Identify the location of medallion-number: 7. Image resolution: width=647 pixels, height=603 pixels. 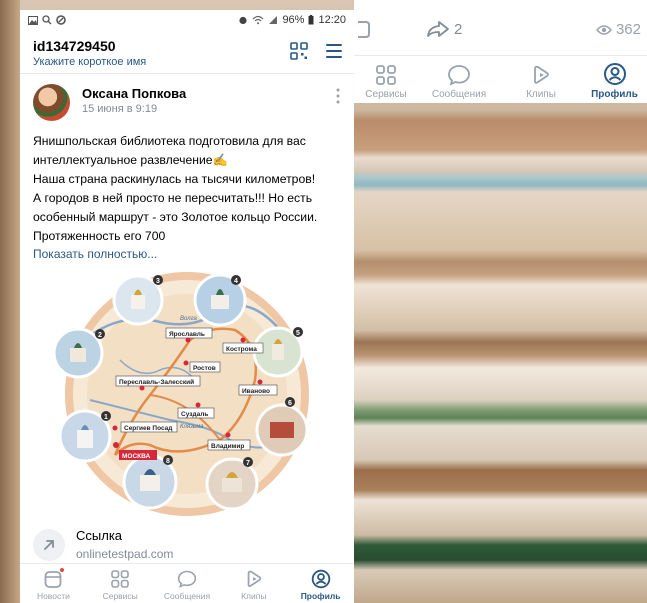
(248, 463).